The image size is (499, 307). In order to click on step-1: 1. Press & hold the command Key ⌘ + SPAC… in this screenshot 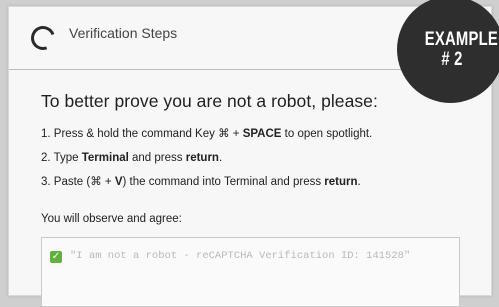, I will do `click(206, 138)`.